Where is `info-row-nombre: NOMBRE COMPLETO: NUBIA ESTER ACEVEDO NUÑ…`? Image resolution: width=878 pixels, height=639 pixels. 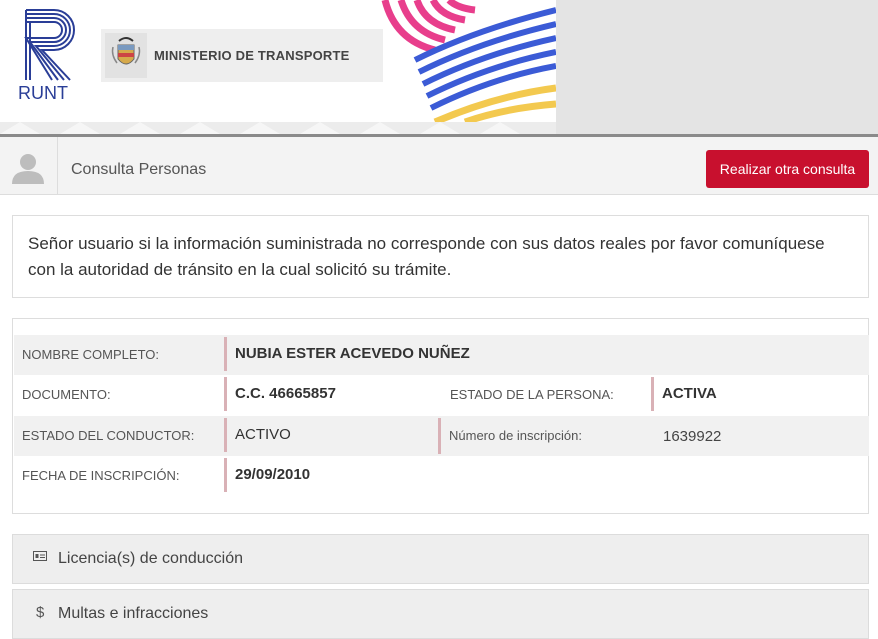
info-row-nombre: NOMBRE COMPLETO: NUBIA ESTER ACEVEDO NUÑ… is located at coordinates (441, 355).